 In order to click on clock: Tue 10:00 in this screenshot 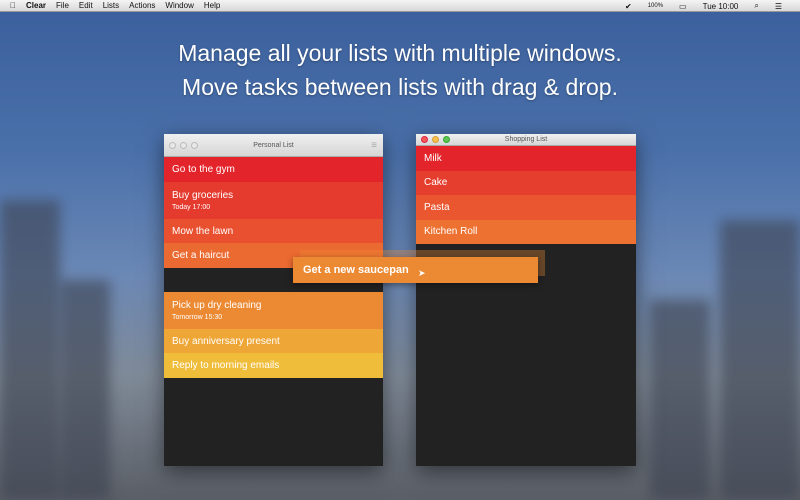, I will do `click(721, 6)`.